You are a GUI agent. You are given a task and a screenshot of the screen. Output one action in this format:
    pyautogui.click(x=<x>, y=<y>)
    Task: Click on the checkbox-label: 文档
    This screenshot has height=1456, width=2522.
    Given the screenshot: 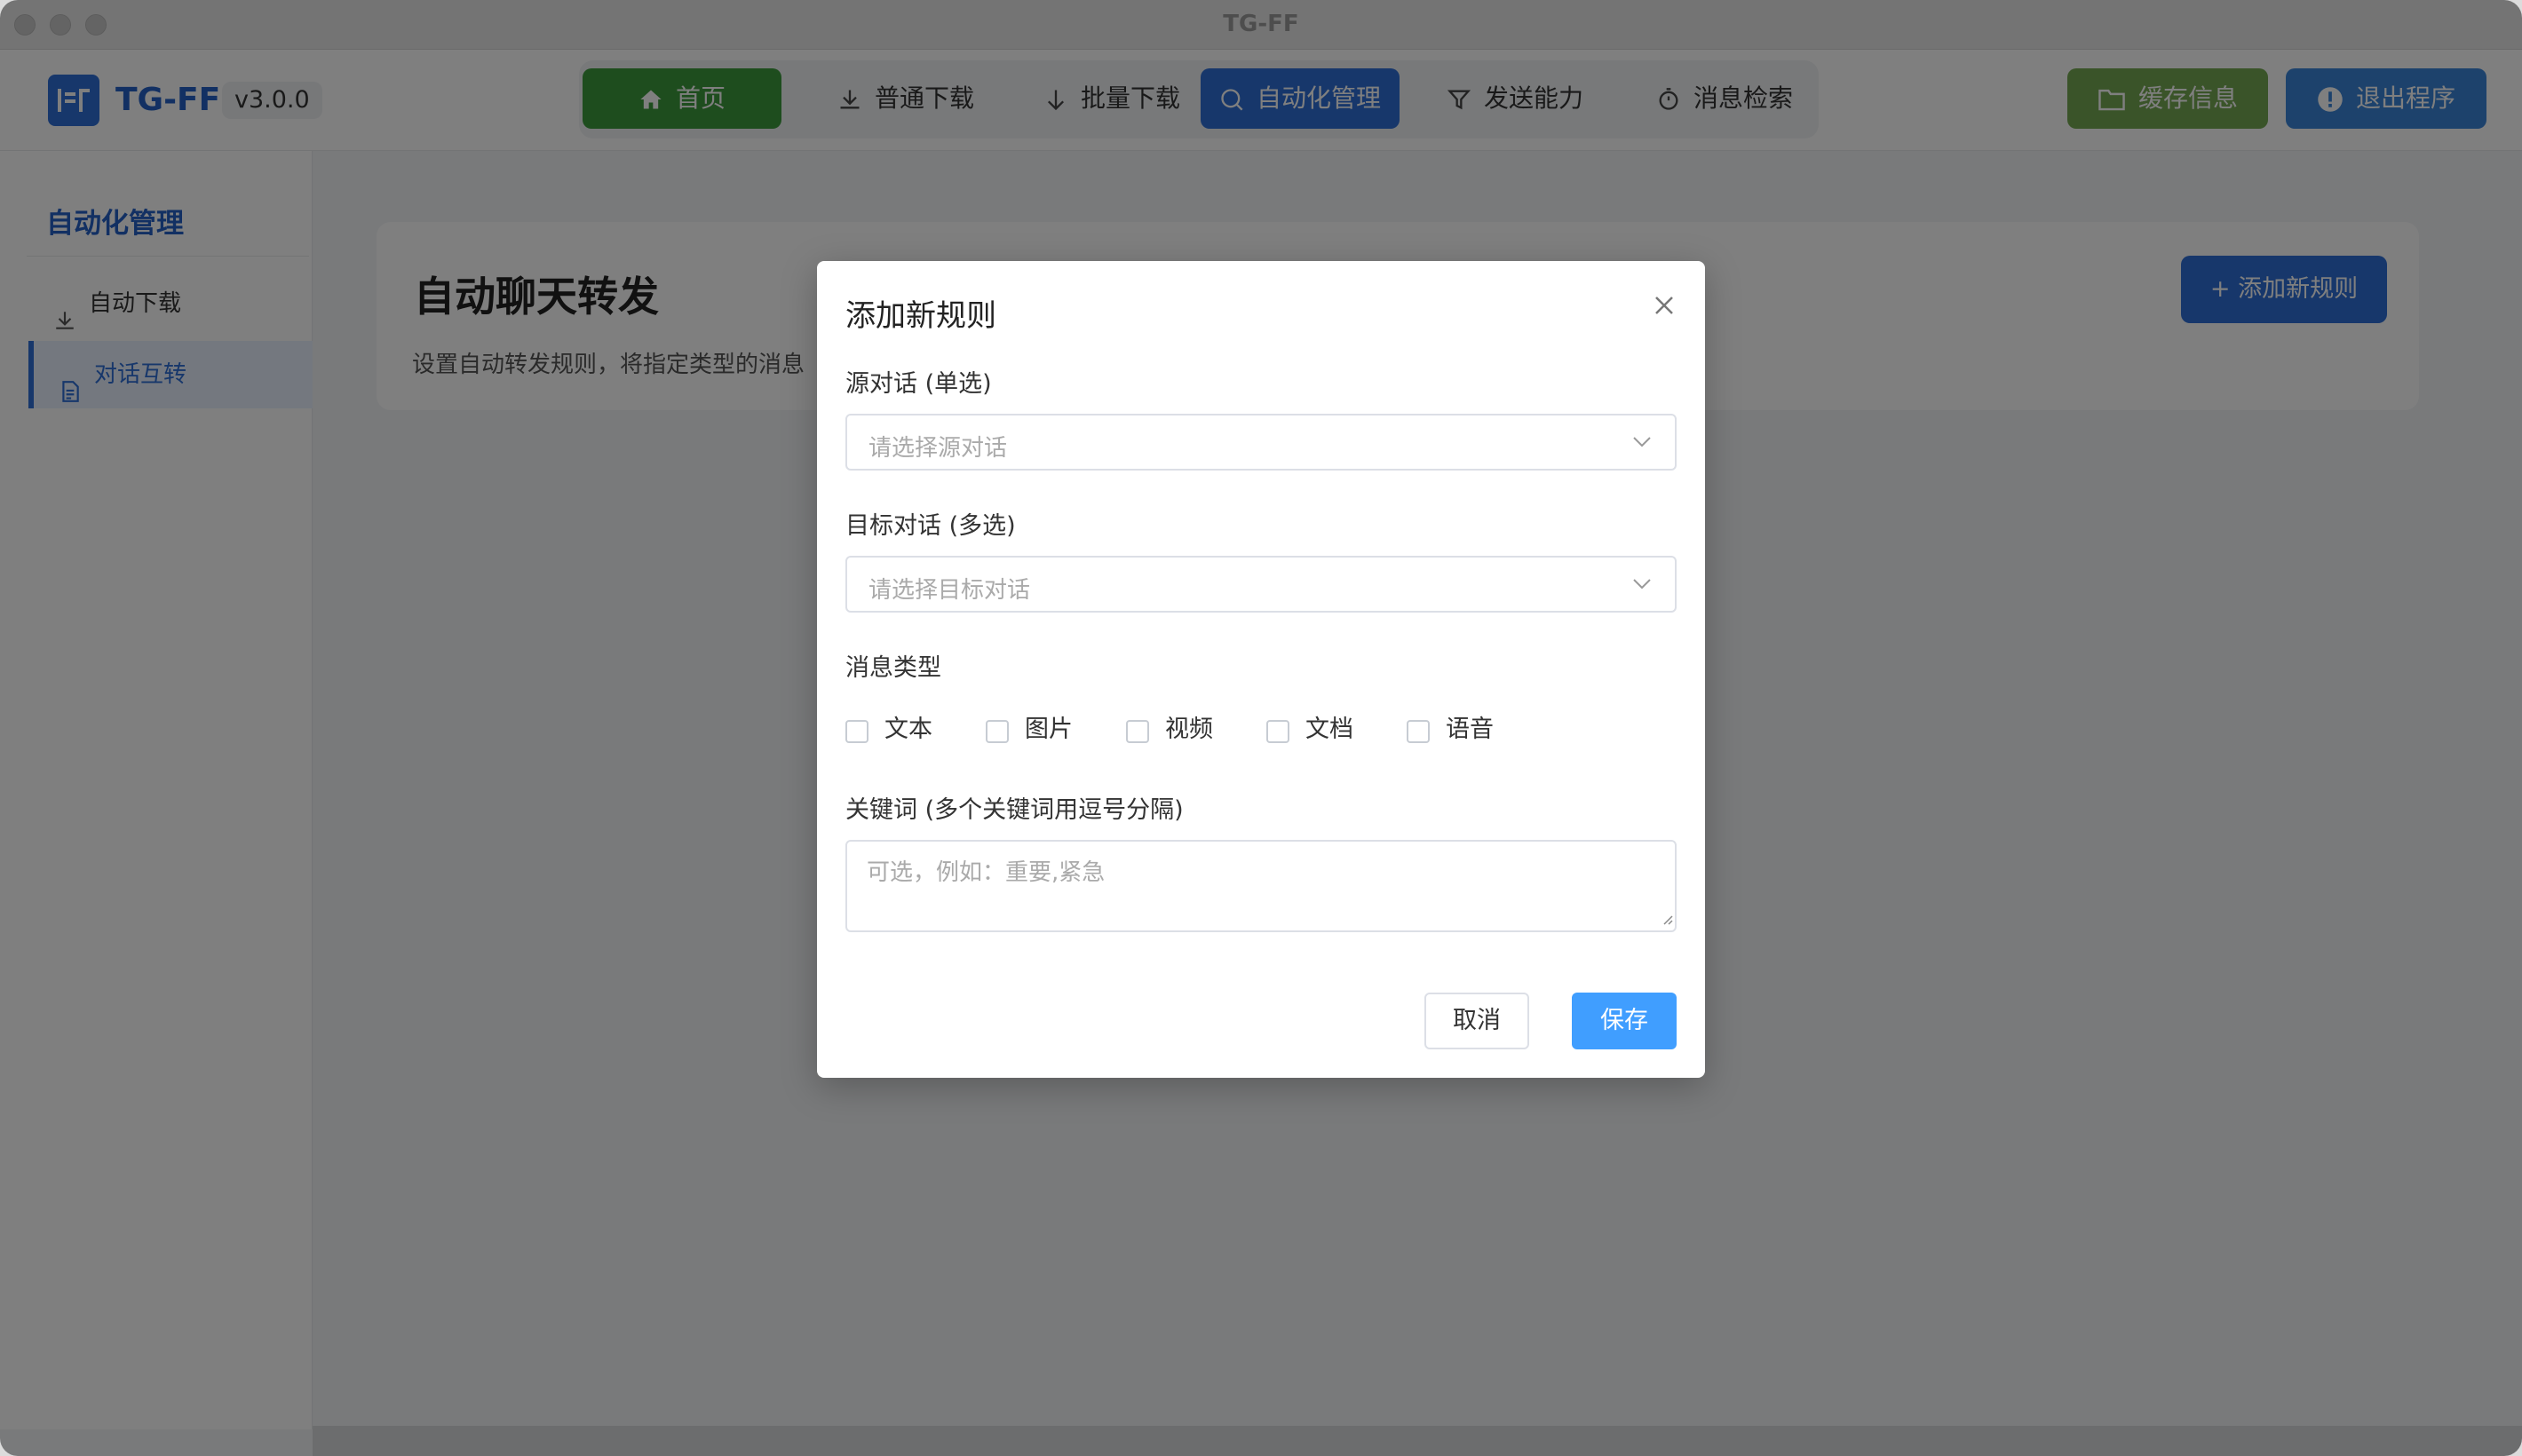 What is the action you would take?
    pyautogui.click(x=1329, y=730)
    